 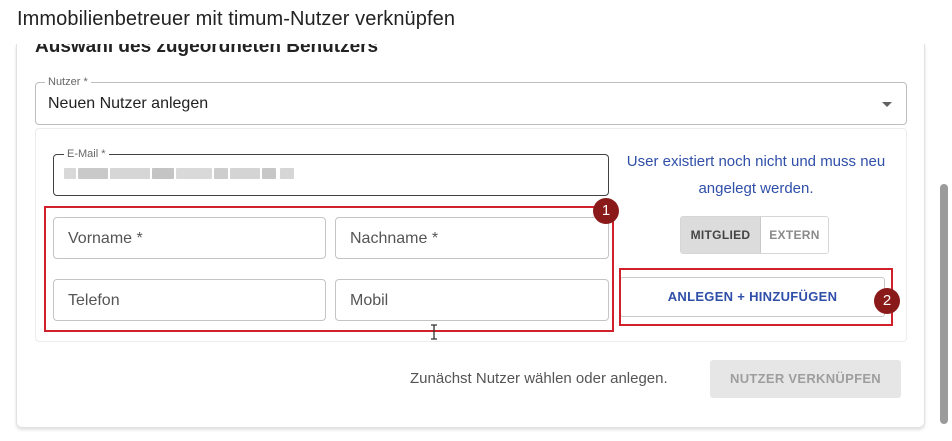 What do you see at coordinates (434, 332) in the screenshot?
I see `text-cursor-icon` at bounding box center [434, 332].